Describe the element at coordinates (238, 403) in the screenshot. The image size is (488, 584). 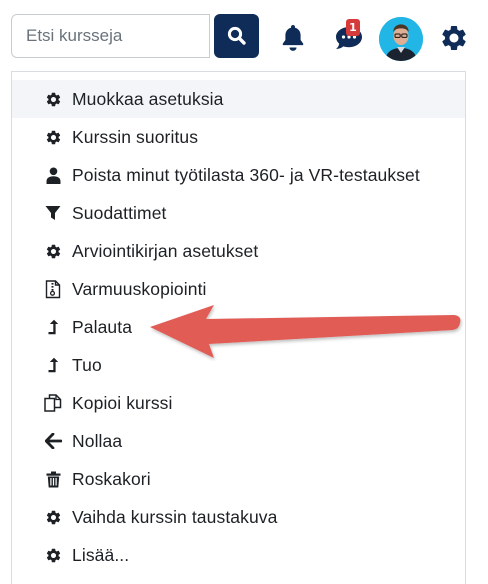
I see `menu-item-copy-course: Kopioi kurssi` at that location.